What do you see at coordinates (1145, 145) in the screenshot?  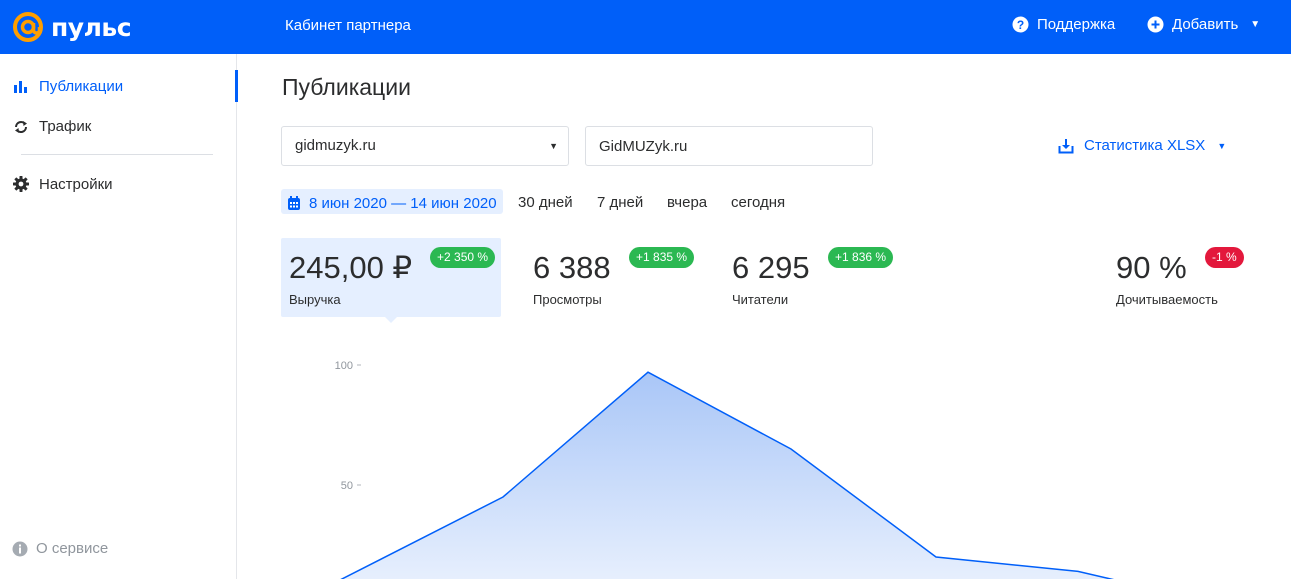 I see `export-label: Статистика XLSX` at bounding box center [1145, 145].